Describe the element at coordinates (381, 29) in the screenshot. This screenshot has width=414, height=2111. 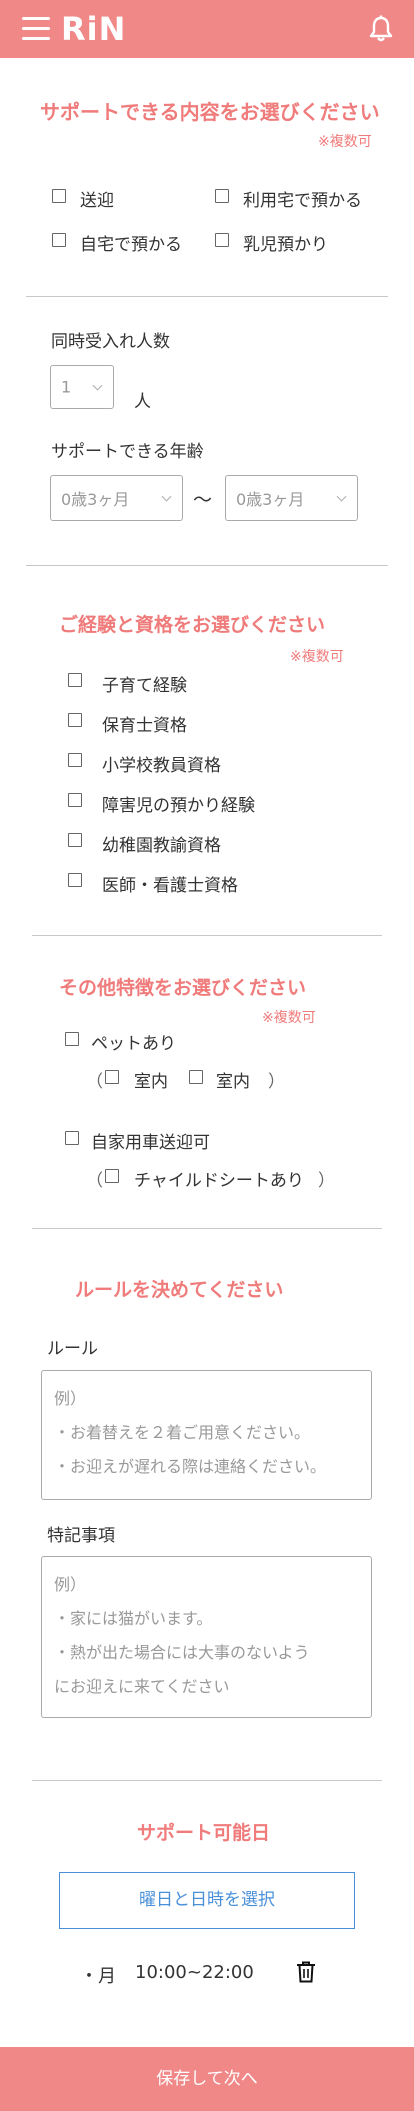
I see `bell-icon` at that location.